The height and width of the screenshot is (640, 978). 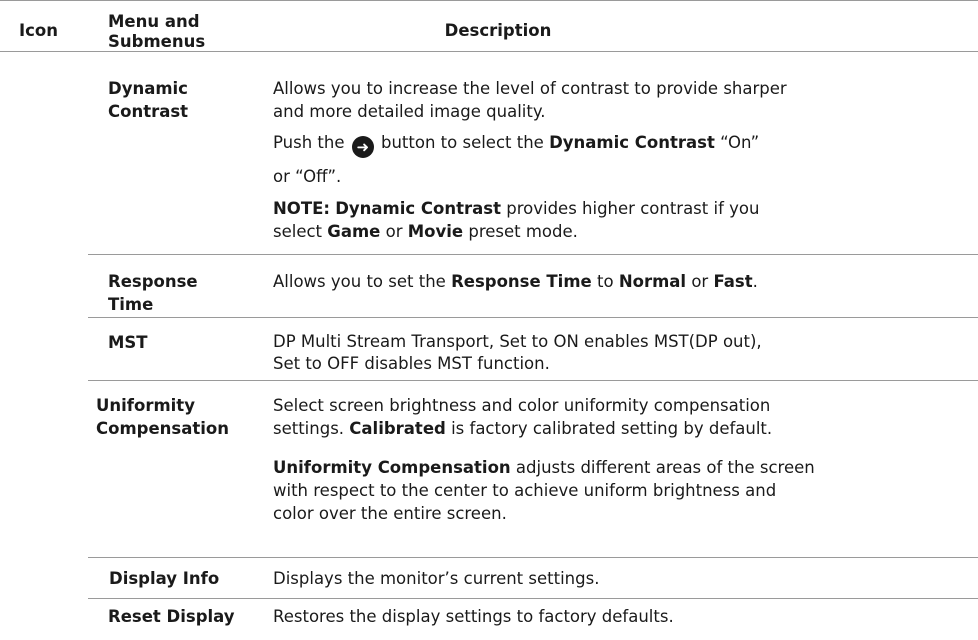 I want to click on desc-text: “On”, so click(x=740, y=142).